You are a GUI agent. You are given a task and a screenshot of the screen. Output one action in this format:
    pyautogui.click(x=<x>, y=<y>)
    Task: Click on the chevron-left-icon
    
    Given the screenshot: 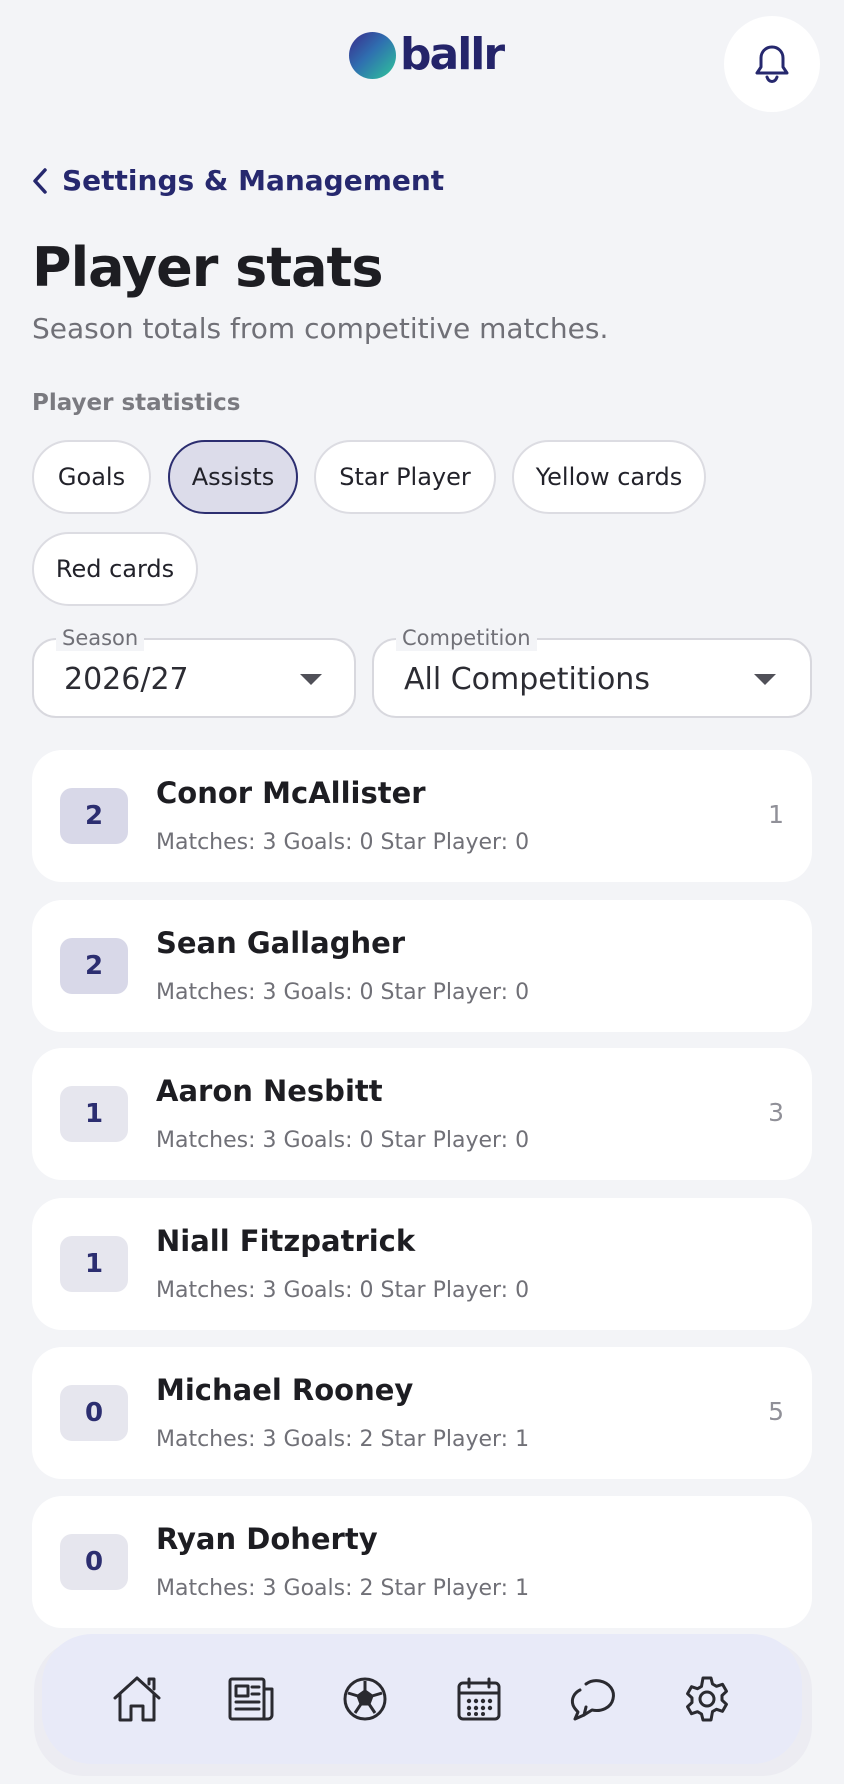 What is the action you would take?
    pyautogui.click(x=40, y=181)
    